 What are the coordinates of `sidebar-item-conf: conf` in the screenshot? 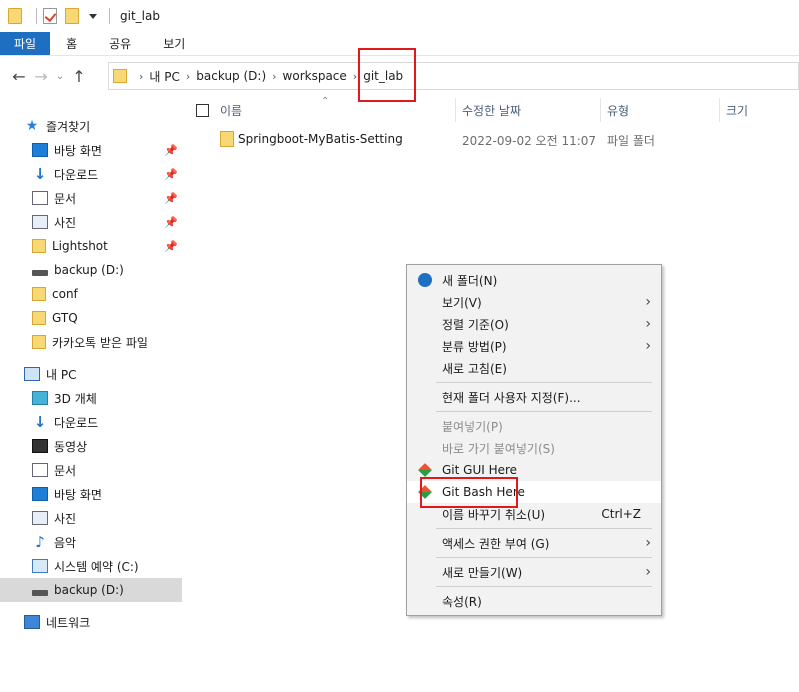 It's located at (91, 294).